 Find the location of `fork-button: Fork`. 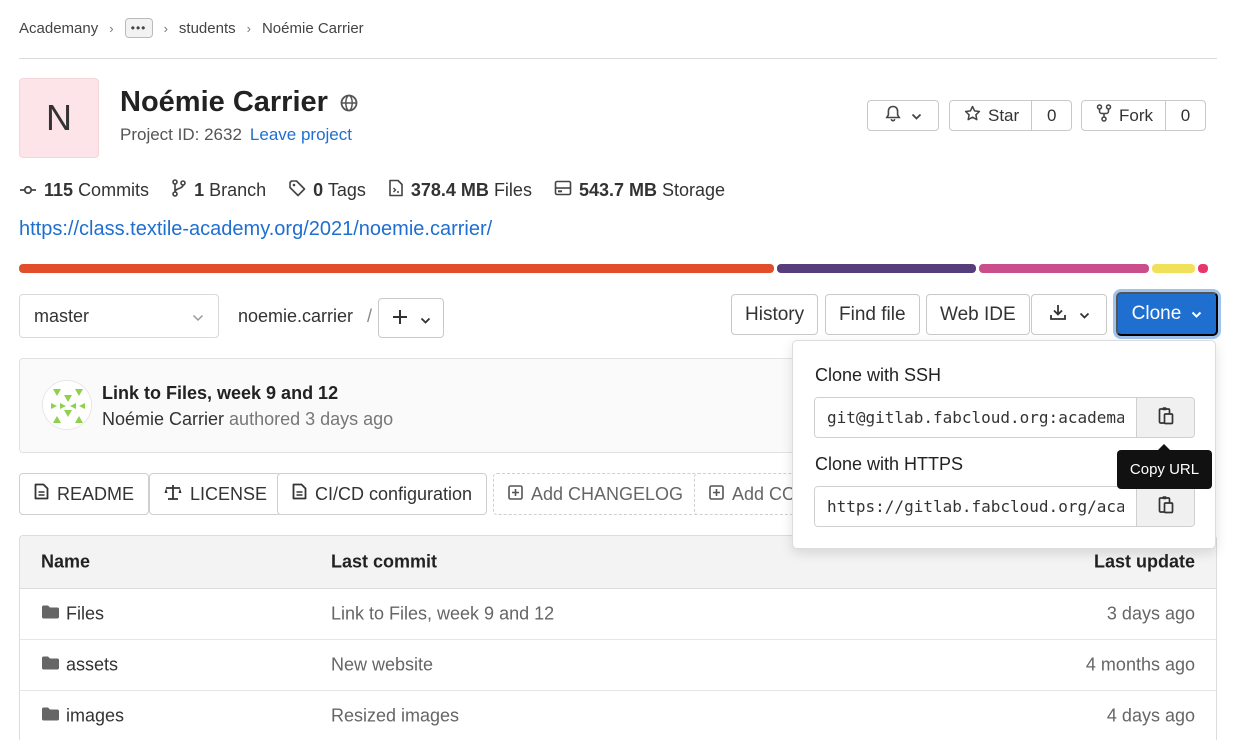

fork-button: Fork is located at coordinates (1123, 115).